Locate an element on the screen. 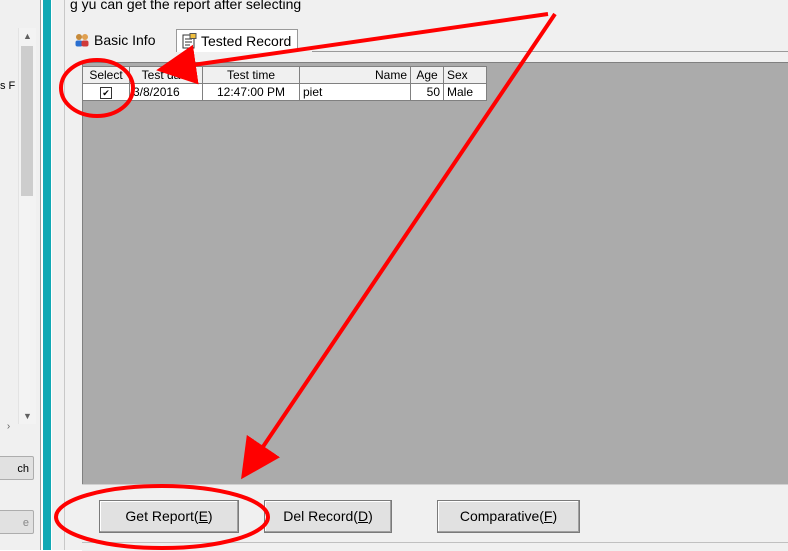 This screenshot has width=788, height=551. notepad-icon is located at coordinates (189, 41).